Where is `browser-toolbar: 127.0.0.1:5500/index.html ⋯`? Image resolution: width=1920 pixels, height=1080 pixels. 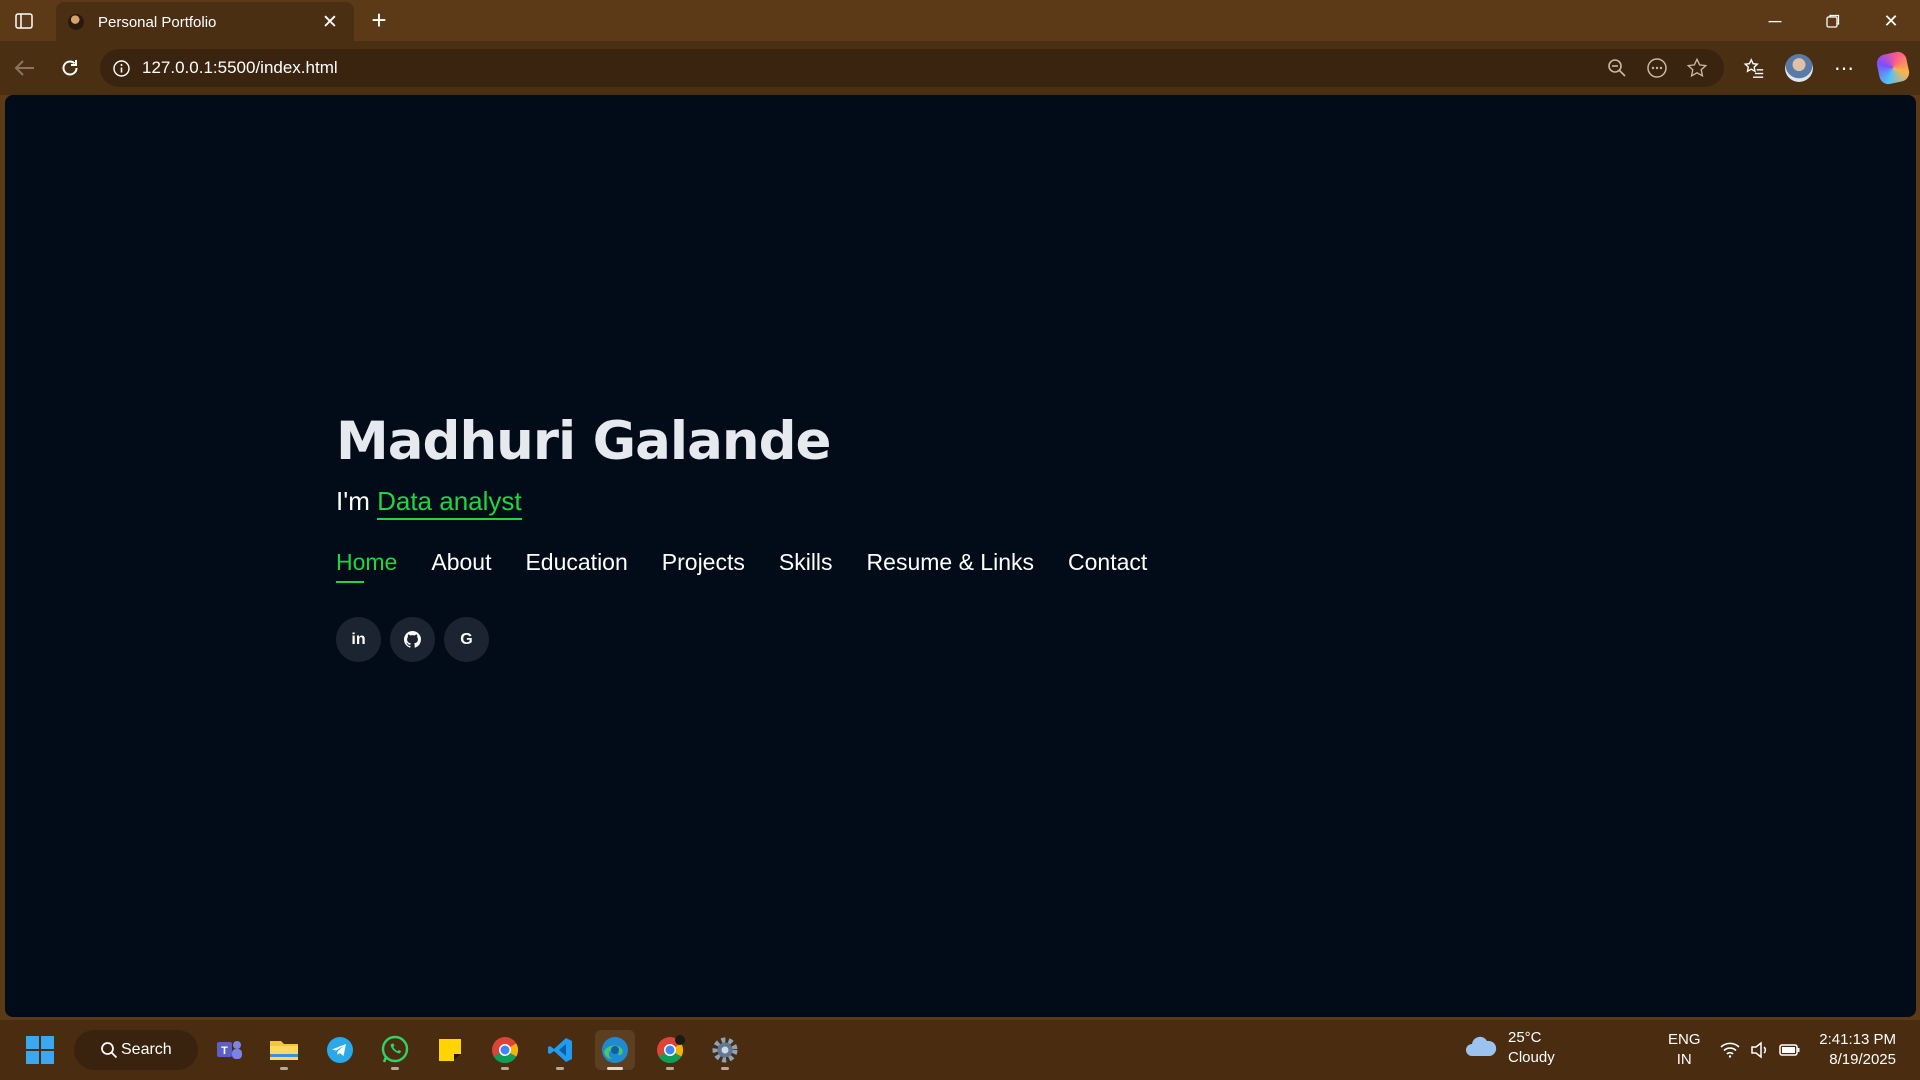 browser-toolbar: 127.0.0.1:5500/index.html ⋯ is located at coordinates (960, 68).